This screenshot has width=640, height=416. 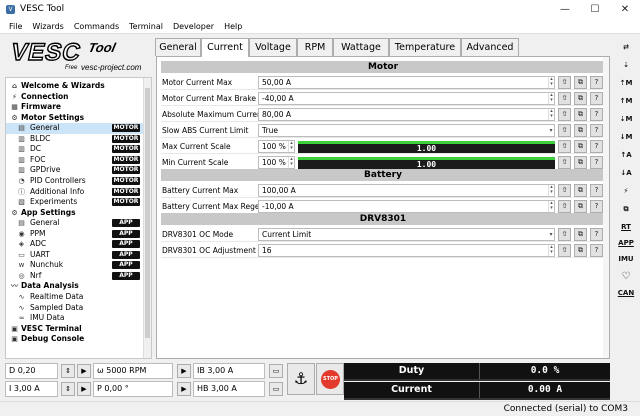 I want to click on menu-terminal: Terminal, so click(x=146, y=27).